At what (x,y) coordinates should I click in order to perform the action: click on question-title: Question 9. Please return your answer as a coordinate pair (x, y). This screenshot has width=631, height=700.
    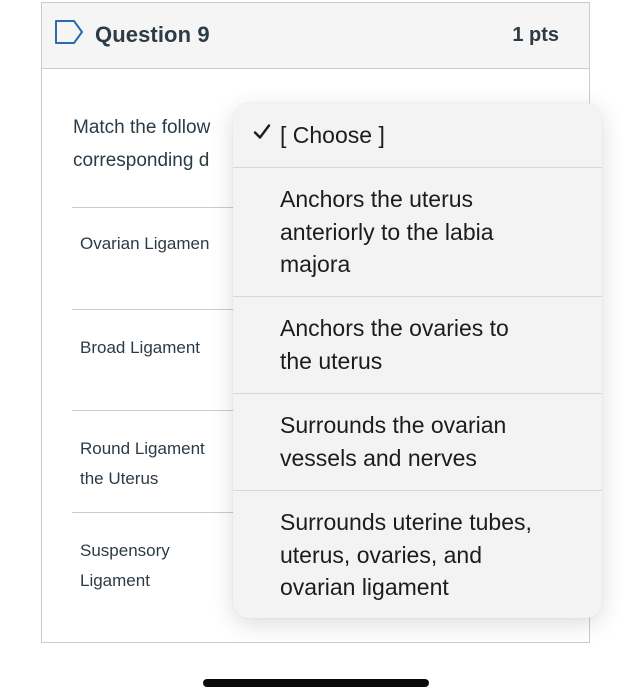
    Looking at the image, I should click on (152, 34).